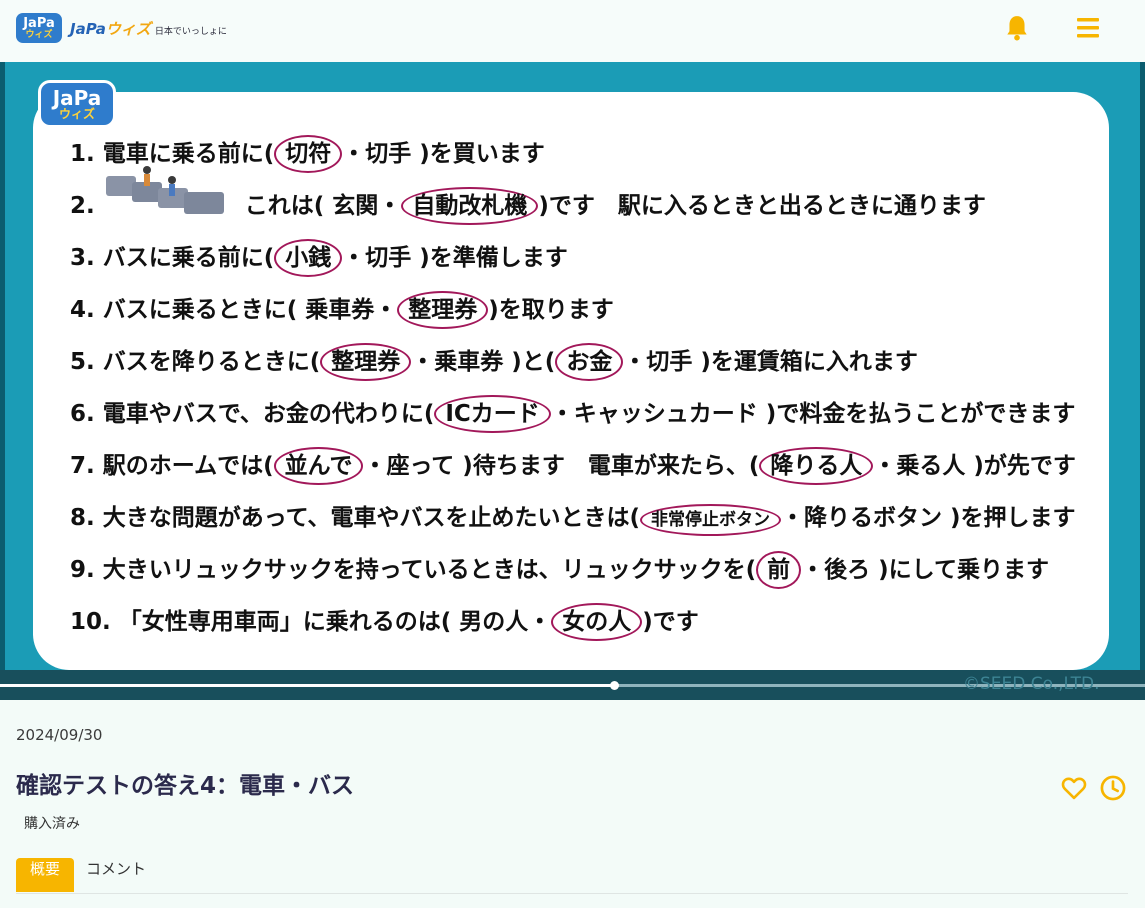  Describe the element at coordinates (1113, 788) in the screenshot. I see `clock-icon` at that location.